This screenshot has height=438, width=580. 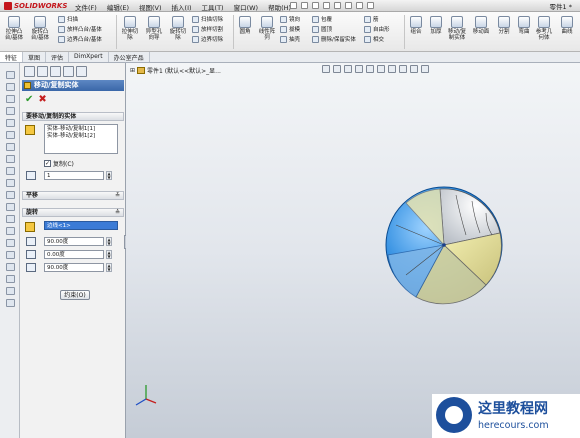 What do you see at coordinates (348, 5) in the screenshot?
I see `select-icon` at bounding box center [348, 5].